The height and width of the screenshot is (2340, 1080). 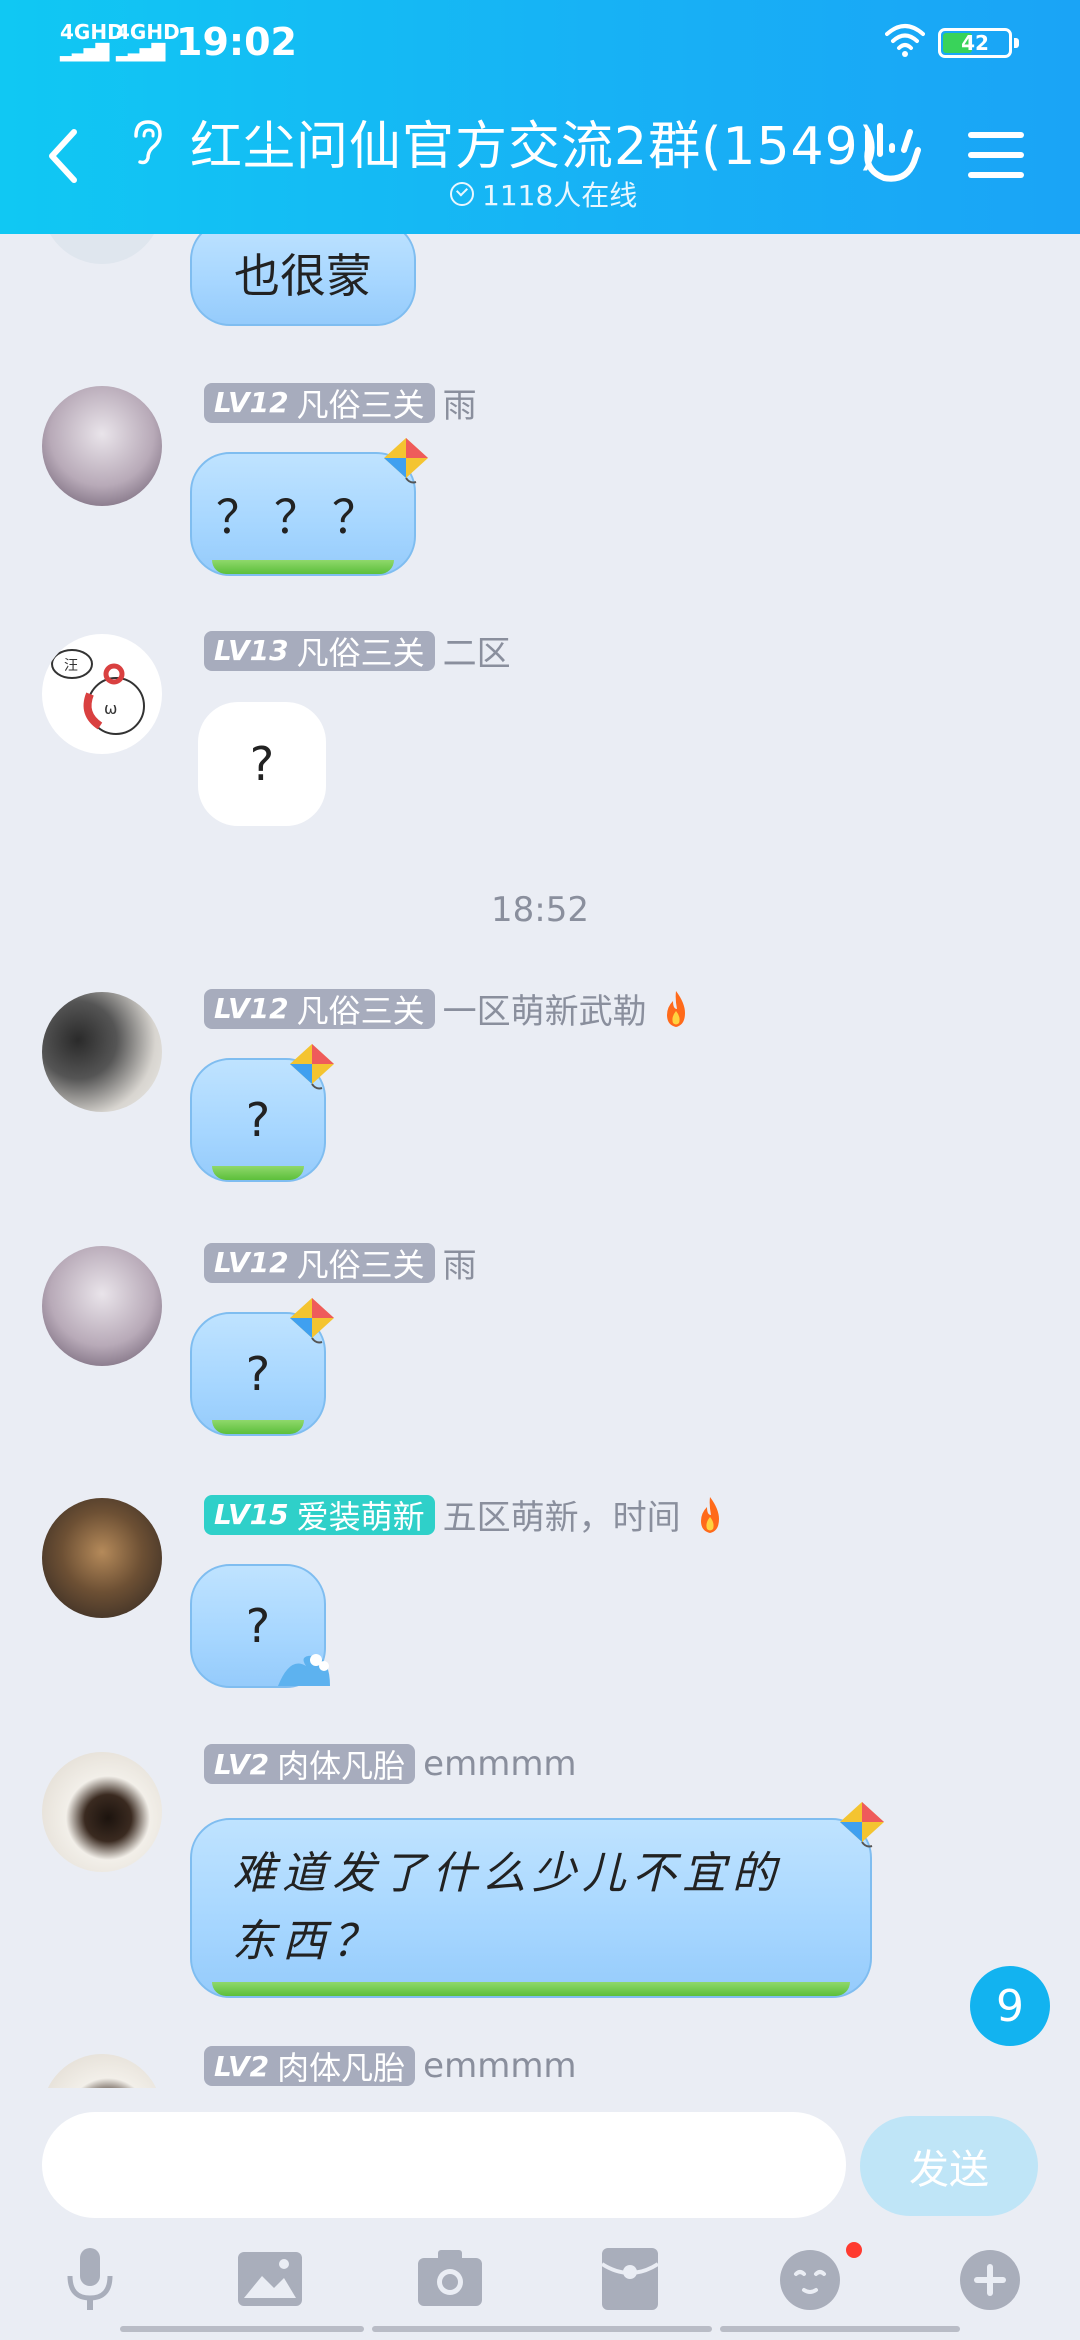 What do you see at coordinates (450, 2278) in the screenshot?
I see `camera-icon` at bounding box center [450, 2278].